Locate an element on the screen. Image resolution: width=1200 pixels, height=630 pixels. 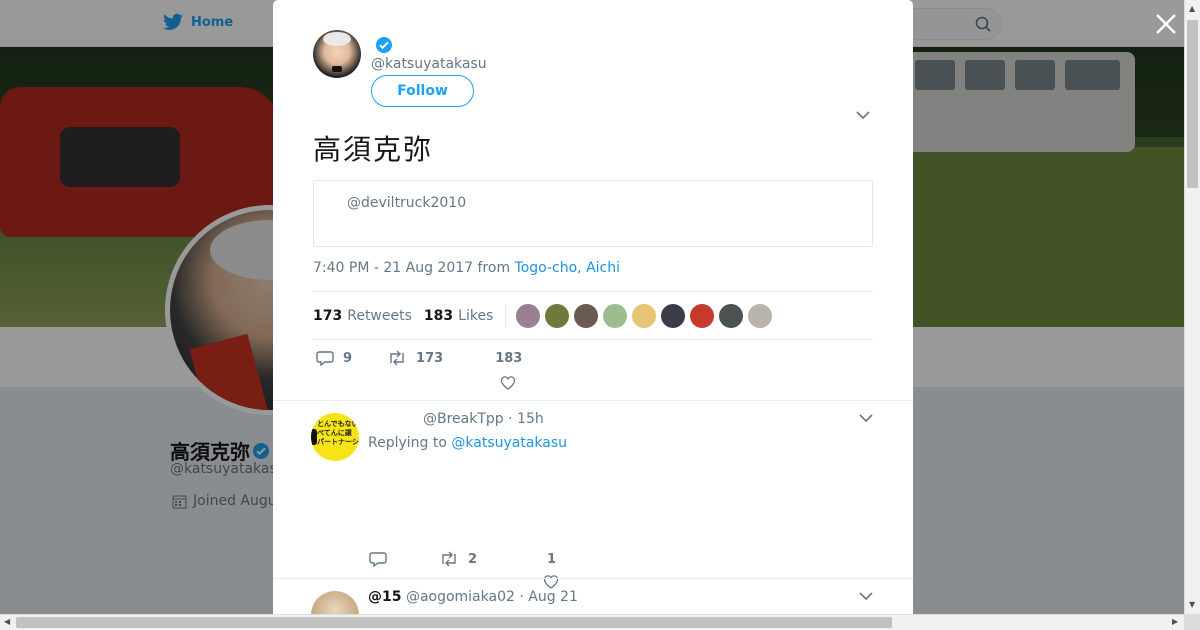
retweet-button: 173 is located at coordinates (415, 358).